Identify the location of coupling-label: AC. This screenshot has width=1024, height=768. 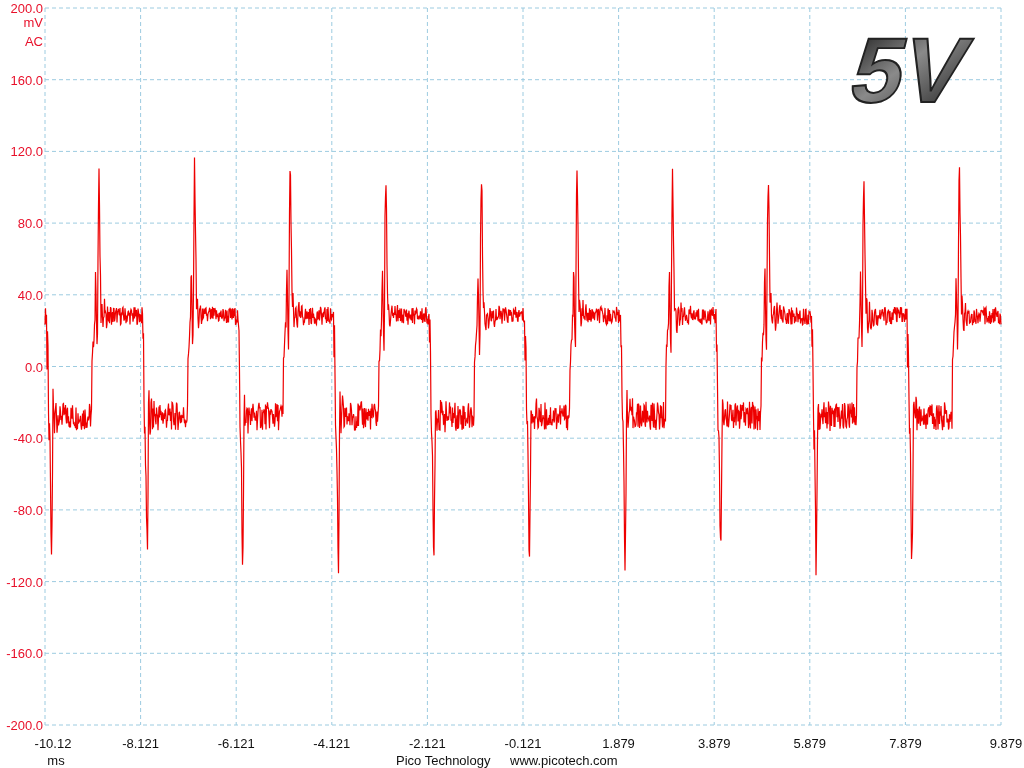
(33, 41).